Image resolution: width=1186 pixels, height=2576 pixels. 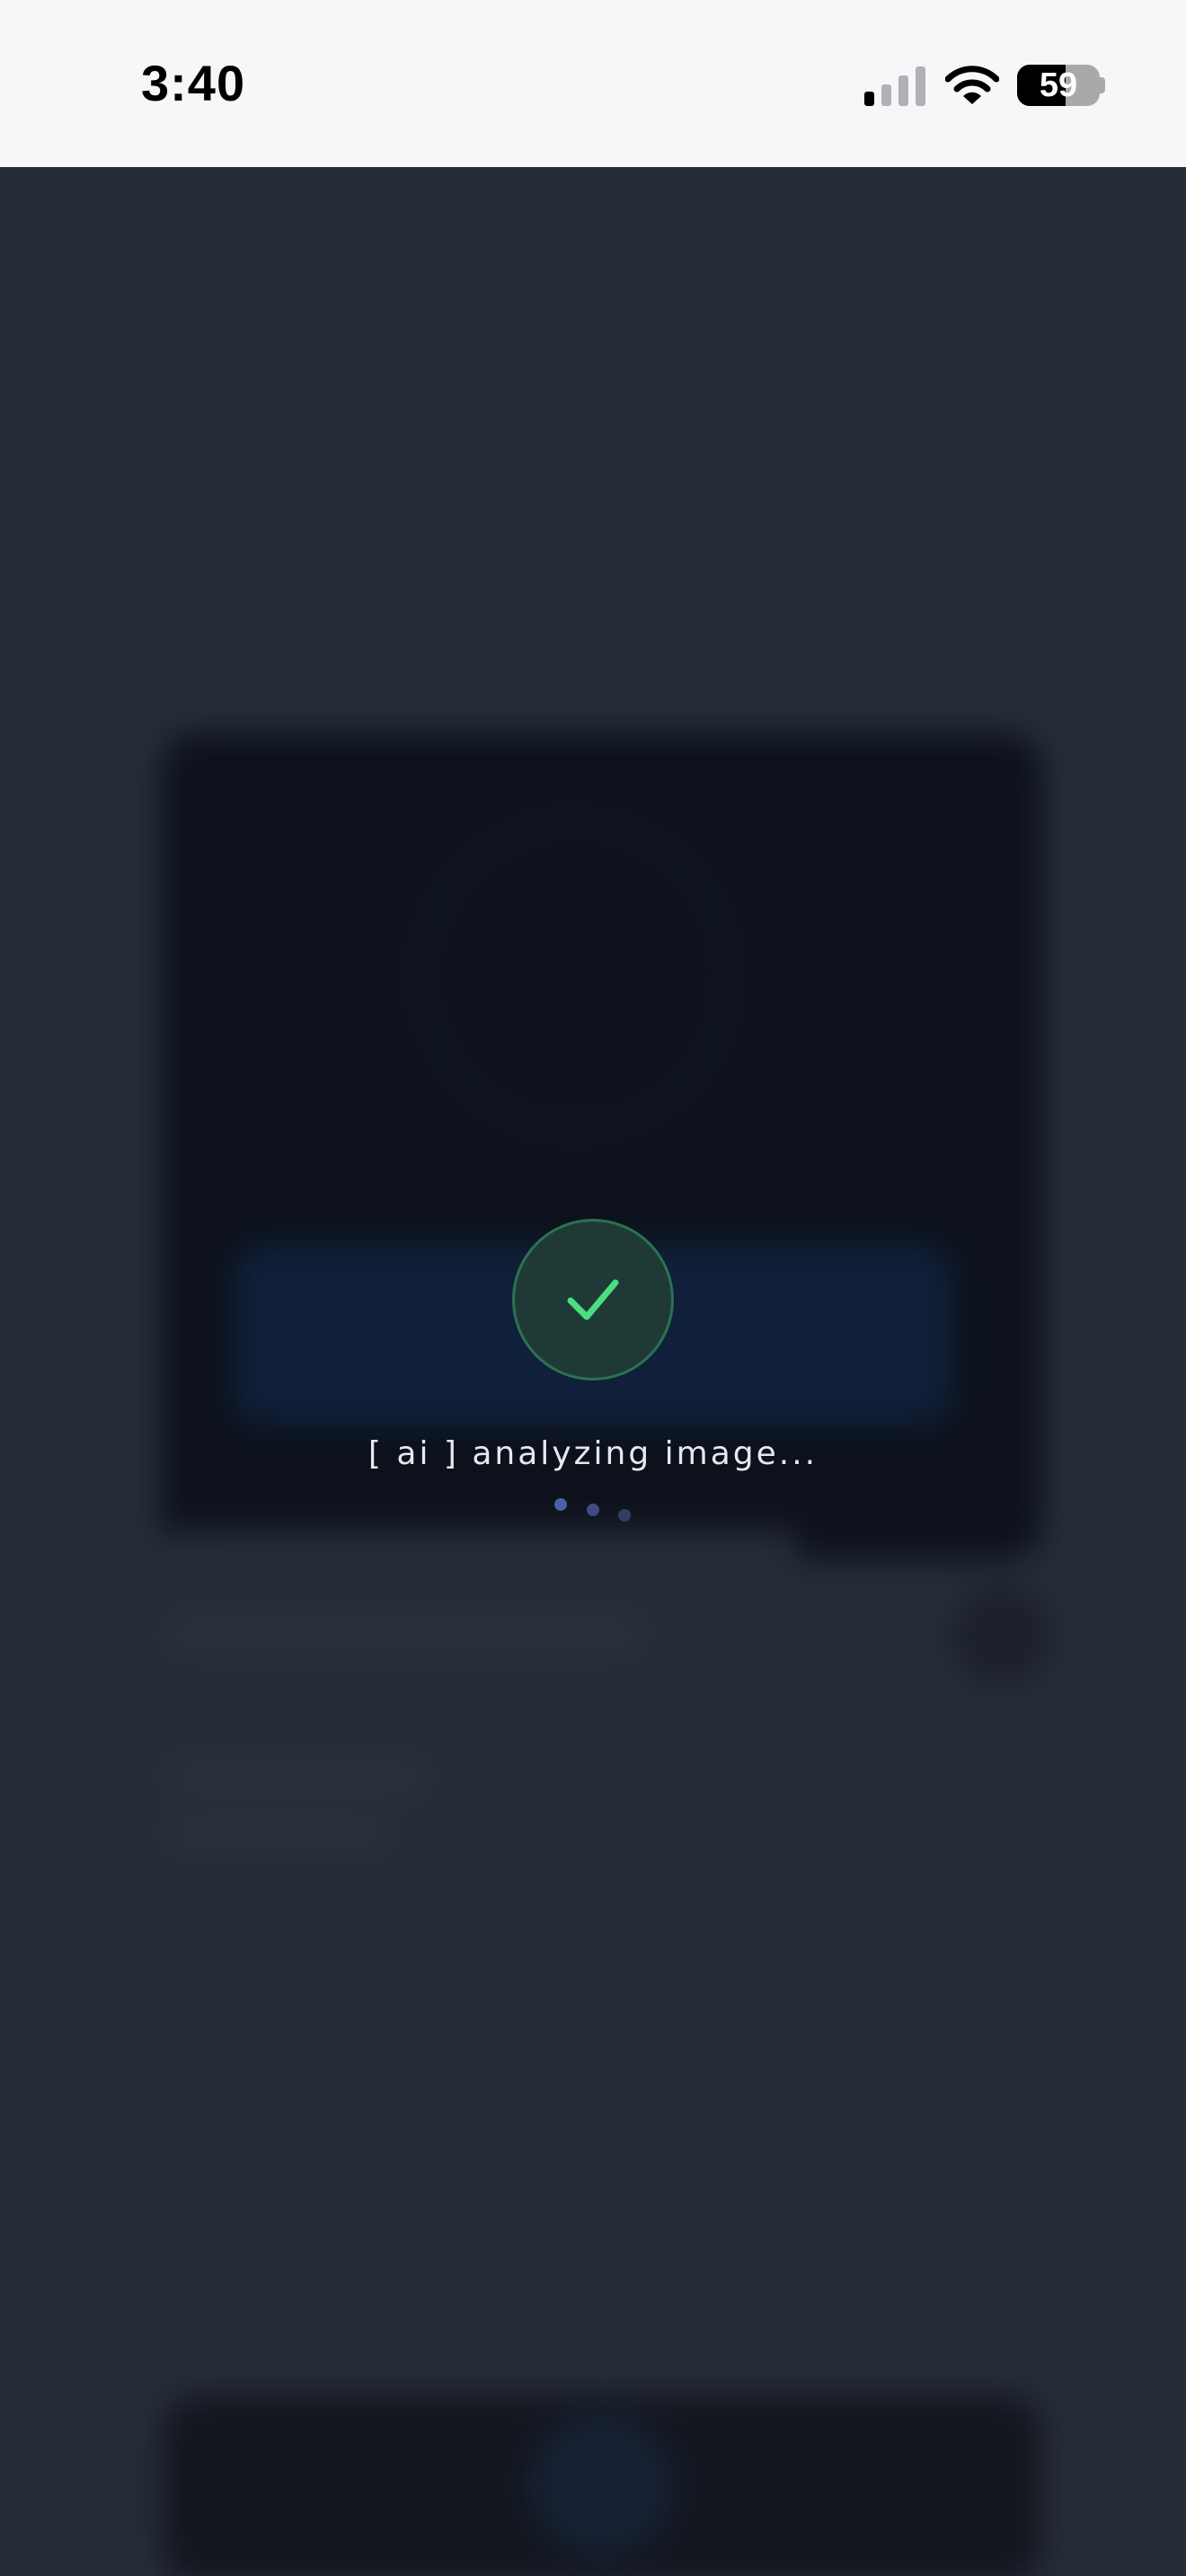 I want to click on placeholder-avatar, so click(x=1001, y=1635).